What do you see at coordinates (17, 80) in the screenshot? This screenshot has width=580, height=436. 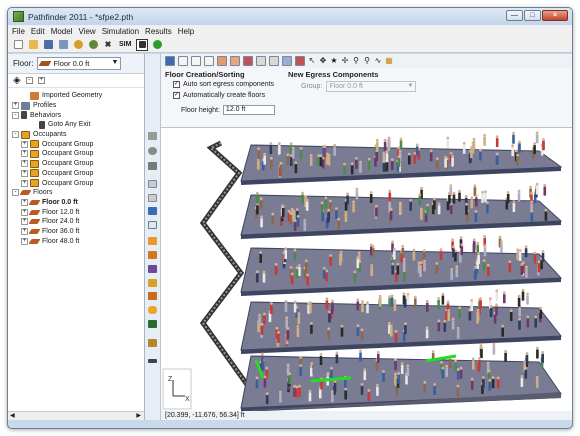 I see `navigation-diamond-icon: ◈` at bounding box center [17, 80].